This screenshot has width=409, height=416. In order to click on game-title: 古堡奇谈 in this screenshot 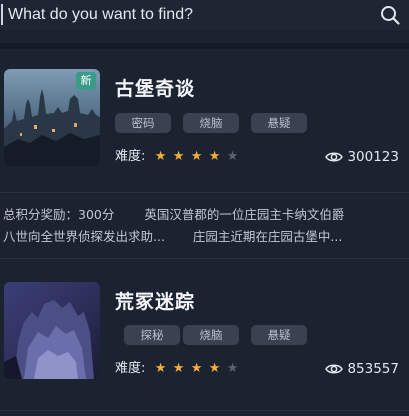, I will do `click(155, 89)`.